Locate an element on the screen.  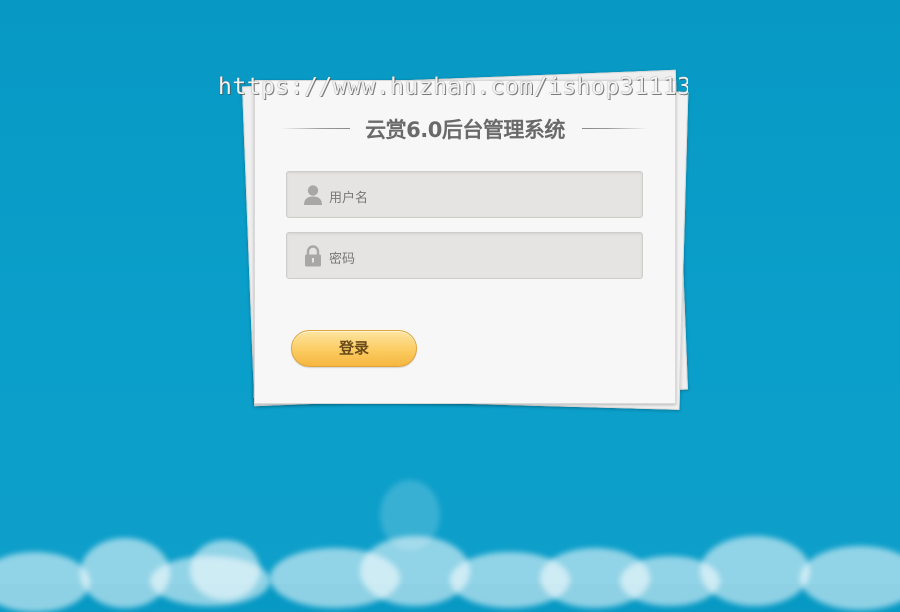
title-divider-right is located at coordinates (615, 128).